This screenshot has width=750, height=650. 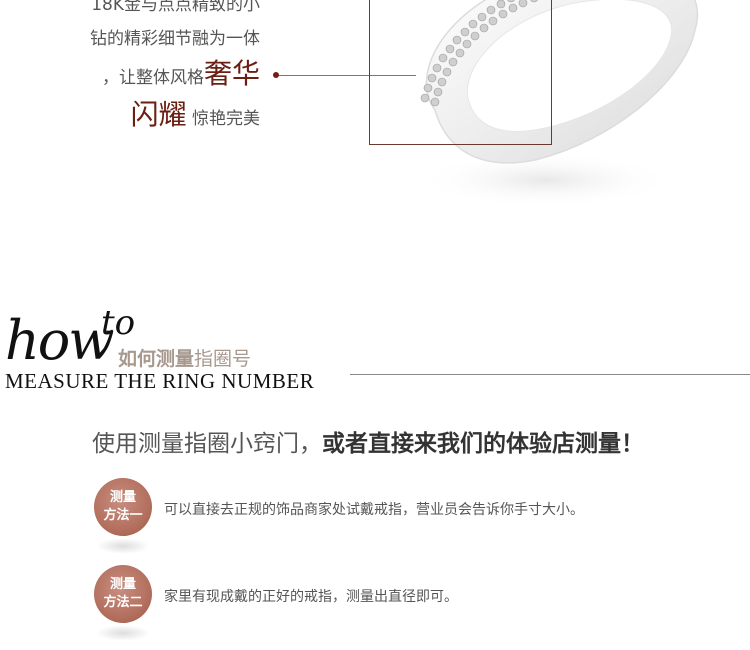 I want to click on zoom-detail-frame, so click(x=460, y=72).